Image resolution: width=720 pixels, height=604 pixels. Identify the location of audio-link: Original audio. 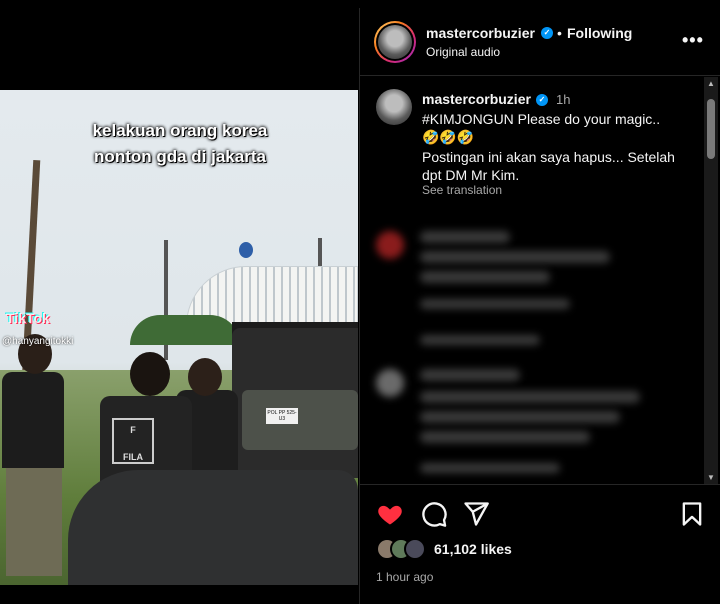
(463, 52).